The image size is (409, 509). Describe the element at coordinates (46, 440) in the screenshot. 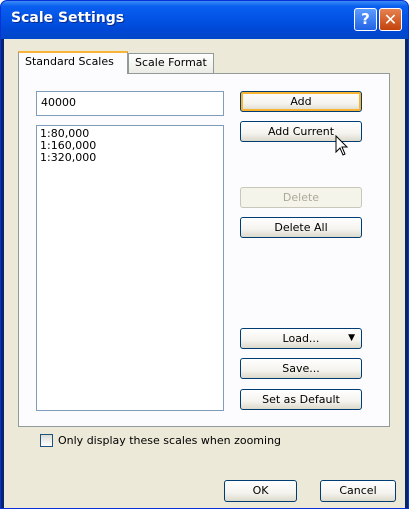

I see `only-display-checkbox` at that location.